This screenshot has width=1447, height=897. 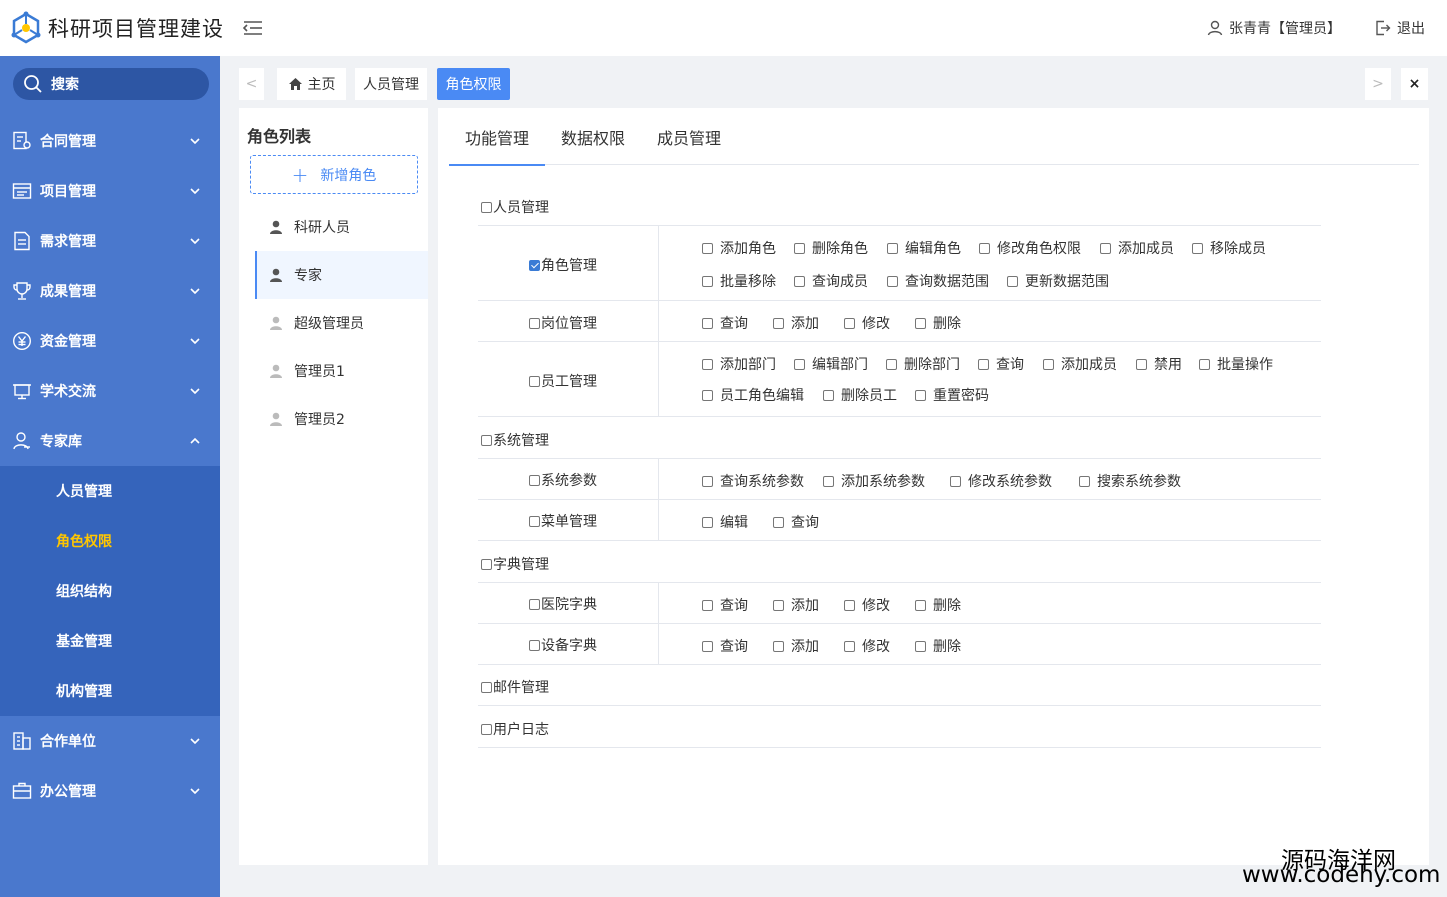 What do you see at coordinates (110, 341) in the screenshot?
I see `sidebar-item-funds: 资金管理` at bounding box center [110, 341].